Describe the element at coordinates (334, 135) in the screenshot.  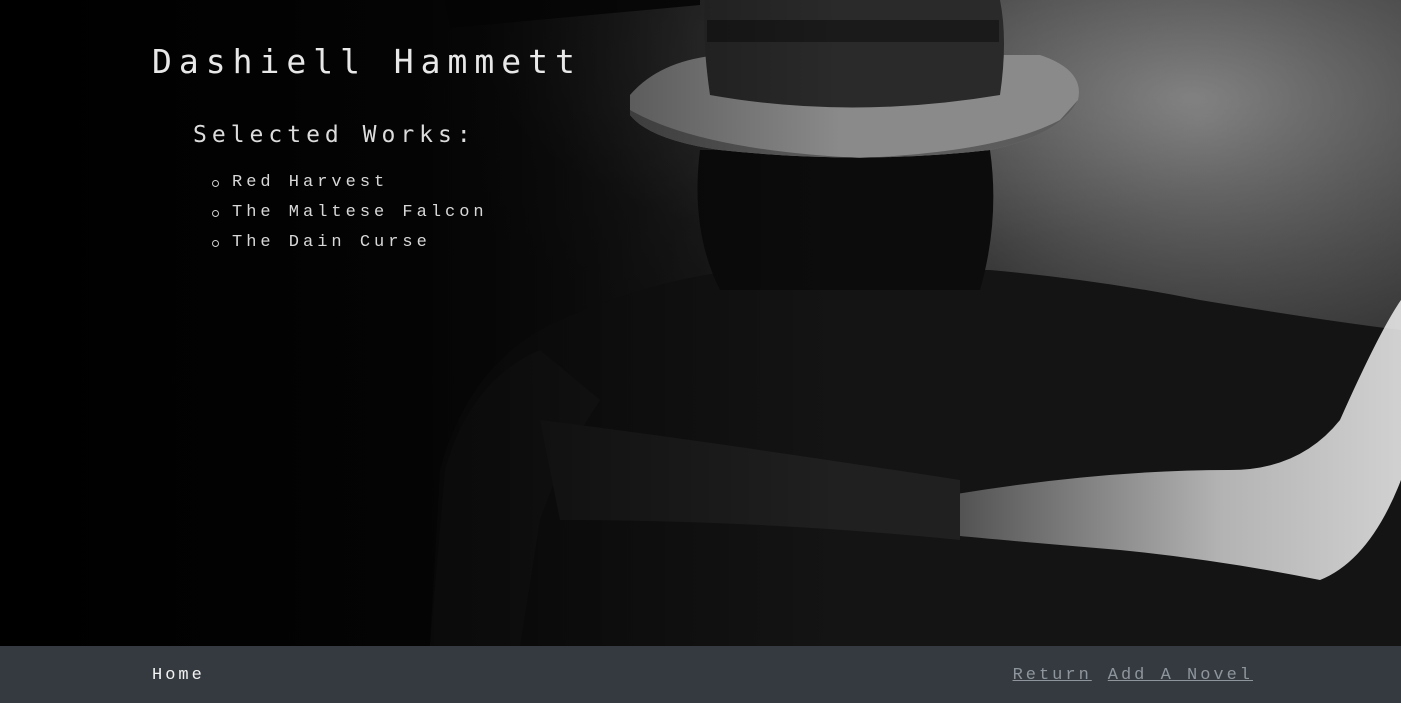
I see `works-heading: Selected Works:` at that location.